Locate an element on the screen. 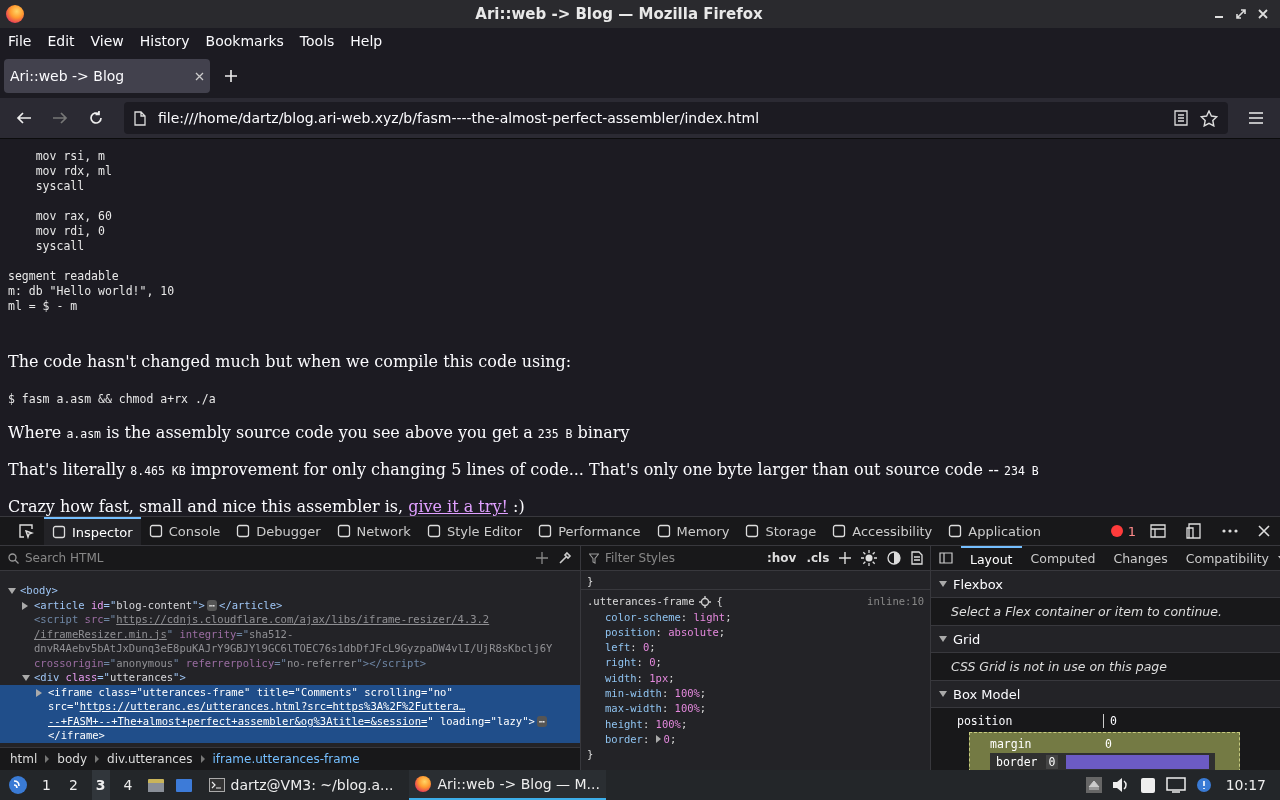  maximize-icon is located at coordinates (1241, 14).